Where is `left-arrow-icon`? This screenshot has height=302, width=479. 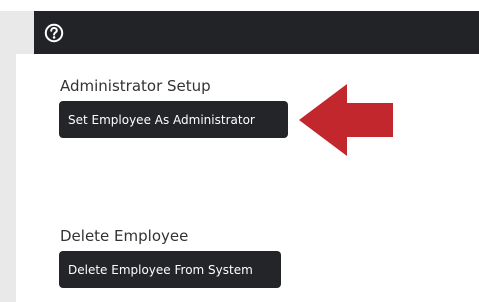
left-arrow-icon is located at coordinates (346, 120).